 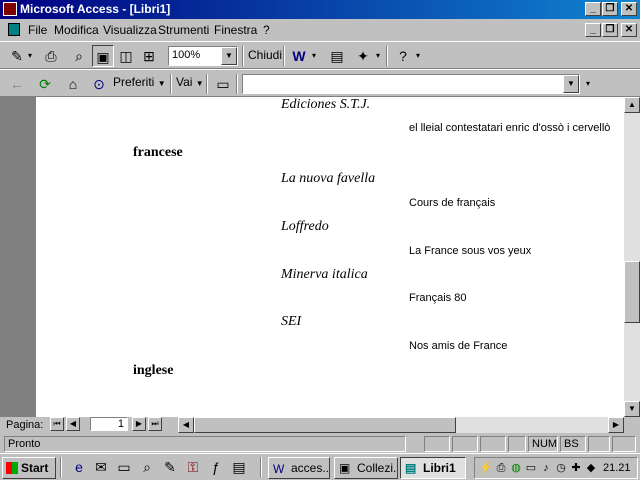 I want to click on close-preview-button: Chiudi, so click(x=265, y=55).